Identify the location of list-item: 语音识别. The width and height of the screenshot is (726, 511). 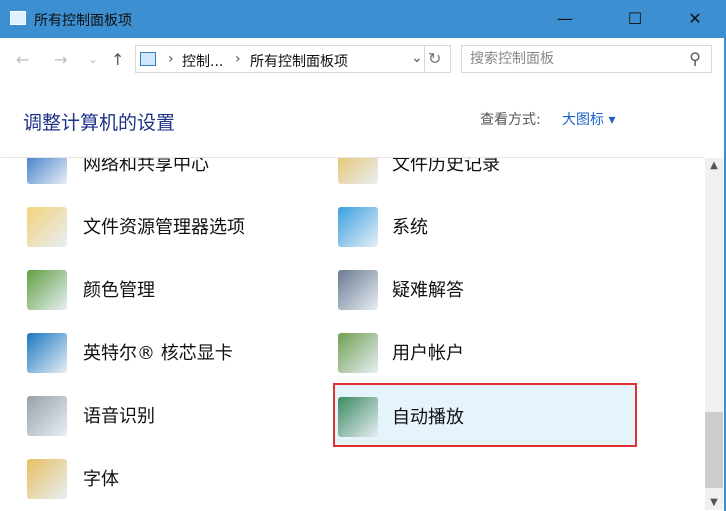
(156, 415).